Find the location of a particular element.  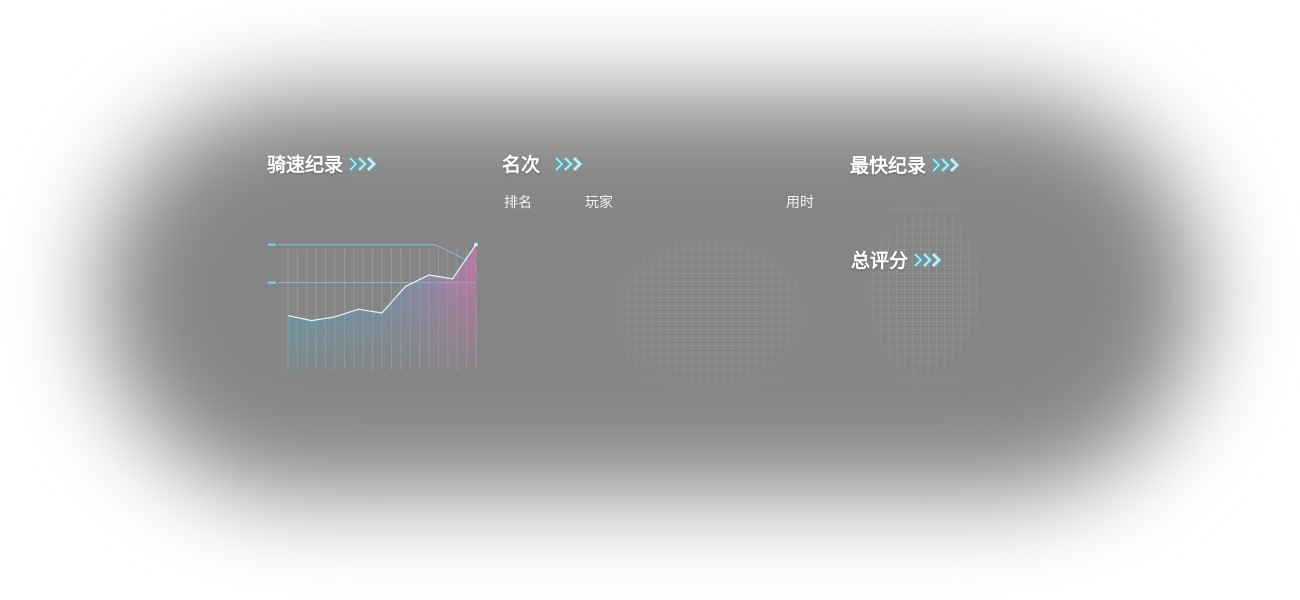

reference-line is located at coordinates (377, 255).